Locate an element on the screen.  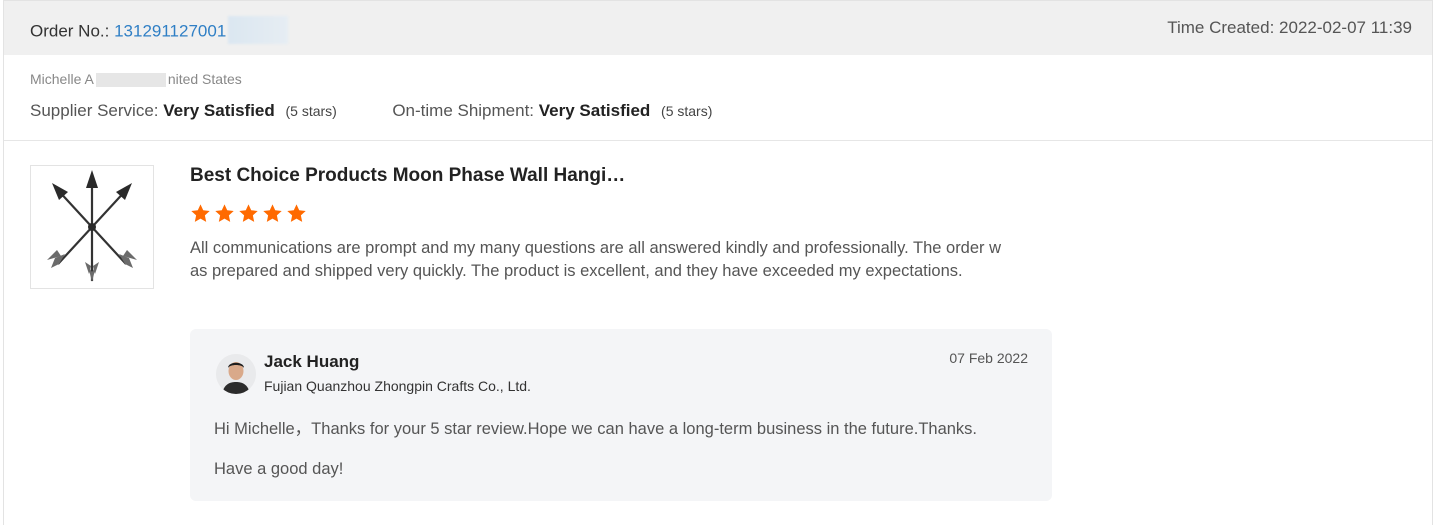
buyer-country: nited States is located at coordinates (204, 79).